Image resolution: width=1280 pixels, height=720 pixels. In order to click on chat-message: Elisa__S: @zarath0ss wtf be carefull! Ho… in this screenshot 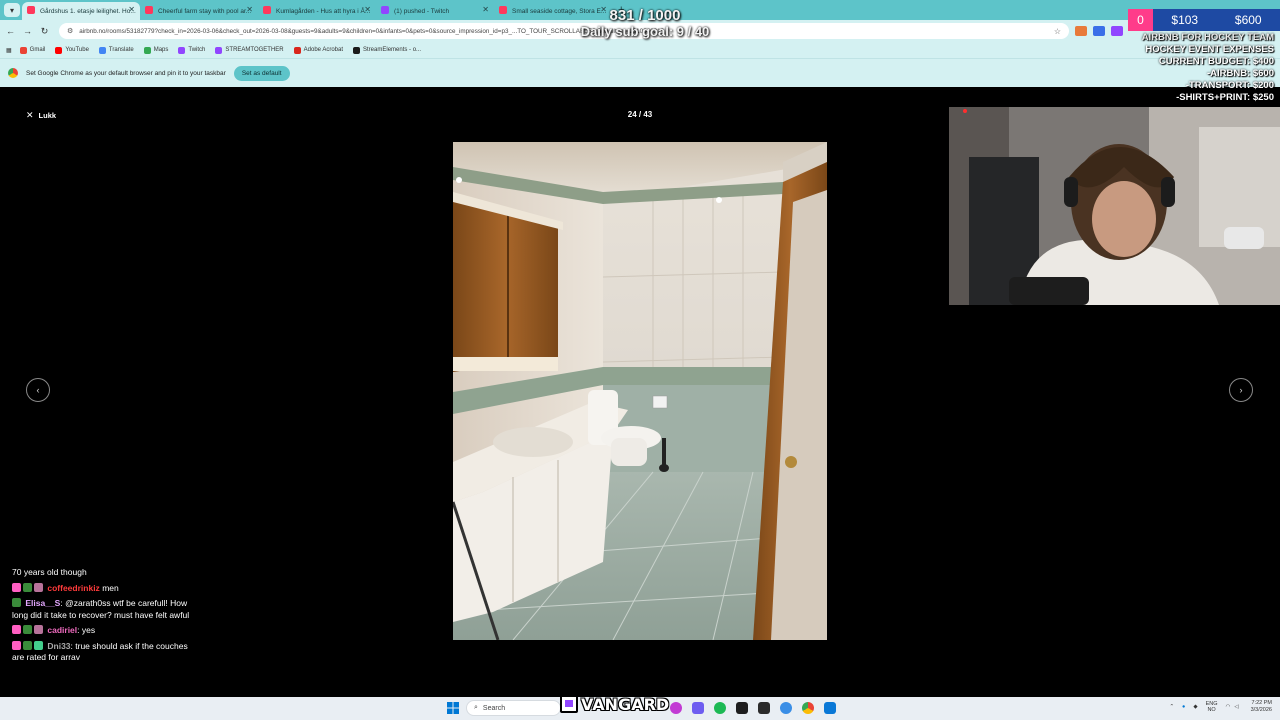, I will do `click(101, 609)`.